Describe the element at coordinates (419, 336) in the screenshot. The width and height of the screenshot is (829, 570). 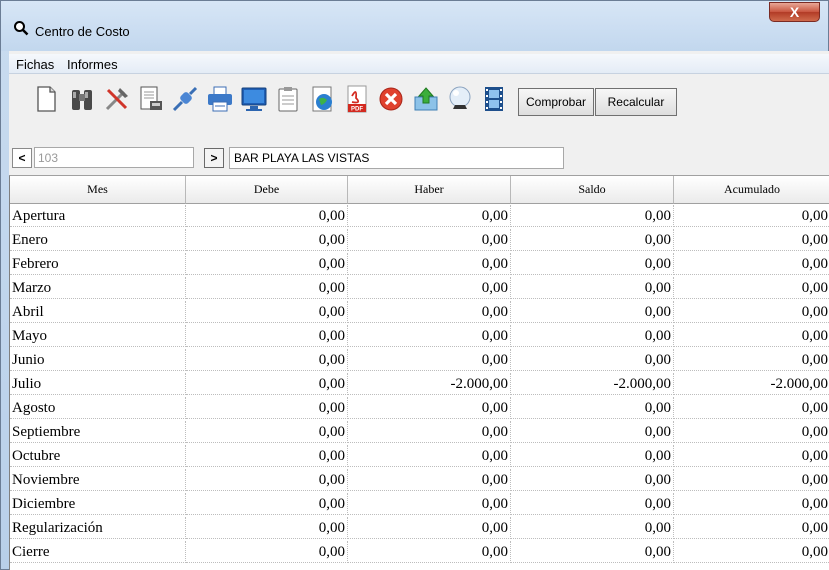
I see `table-row: Mayo 0,00 0,00 0,00 0,00` at that location.